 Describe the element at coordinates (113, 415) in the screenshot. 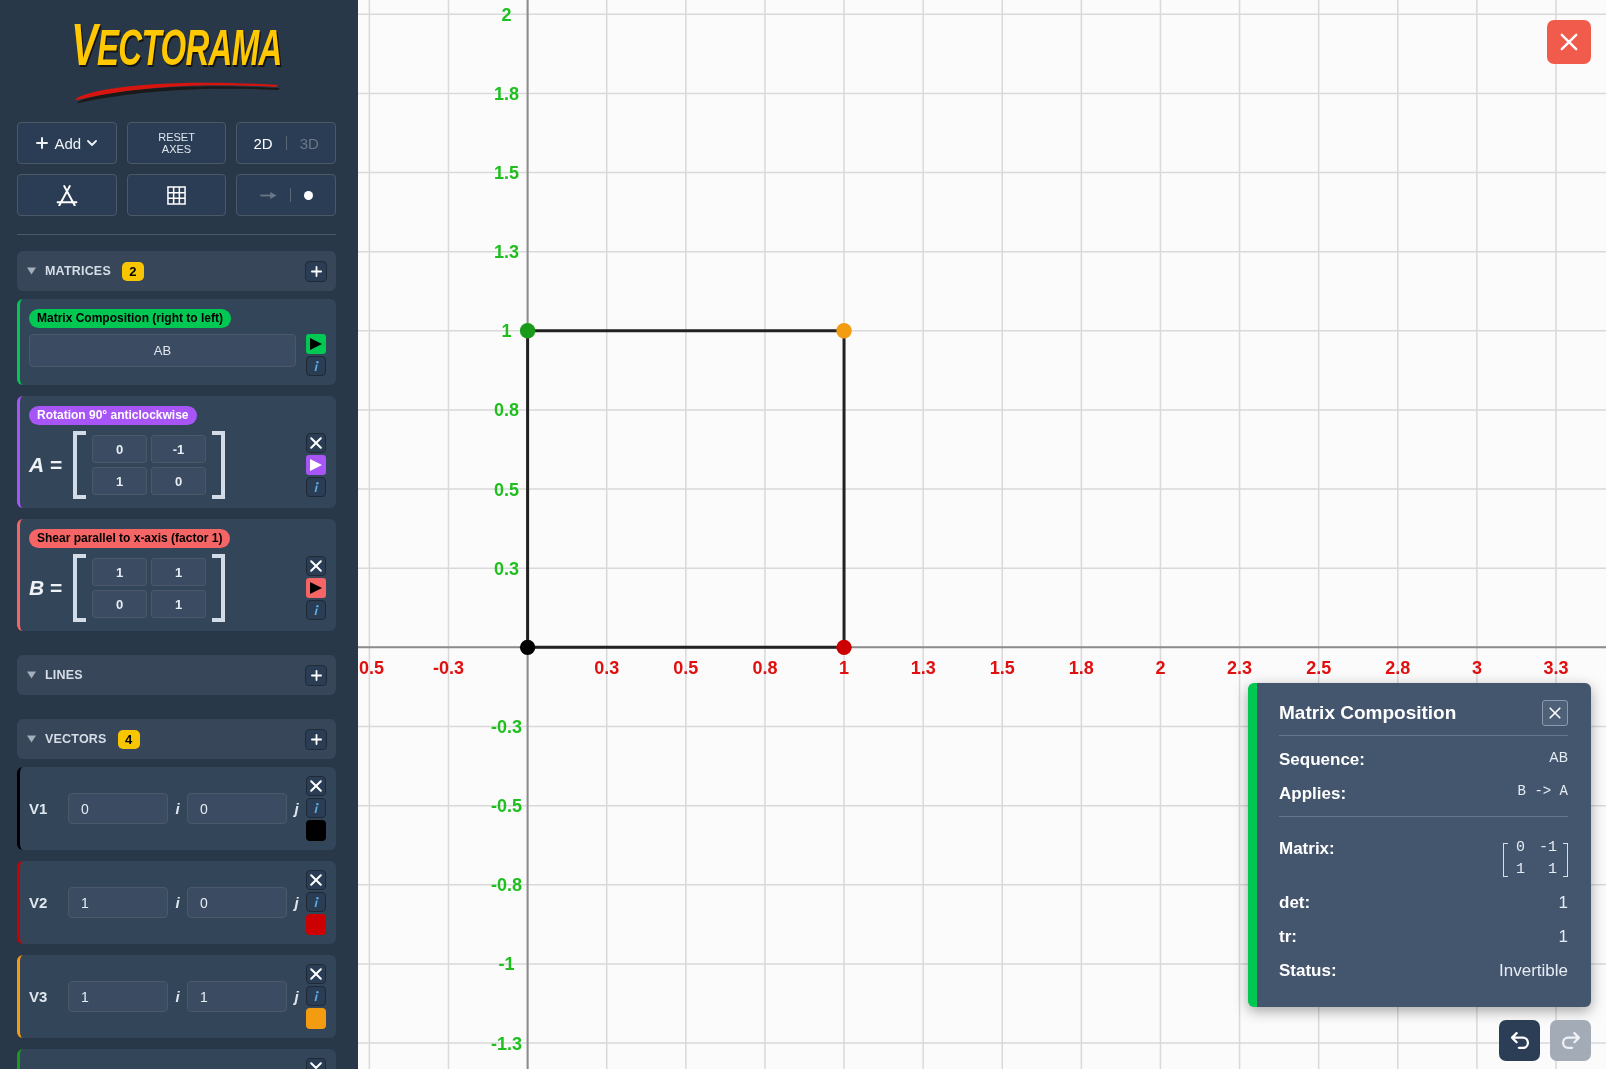

I see `matrix-tag: Rotation 90° anticlockwise` at that location.